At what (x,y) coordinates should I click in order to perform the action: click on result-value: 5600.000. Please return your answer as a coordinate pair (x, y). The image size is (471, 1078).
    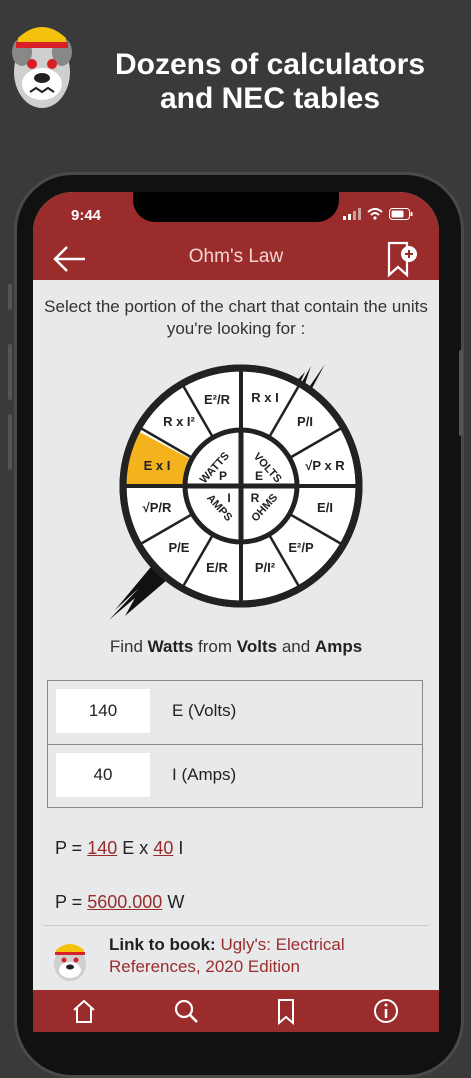
    Looking at the image, I should click on (125, 902).